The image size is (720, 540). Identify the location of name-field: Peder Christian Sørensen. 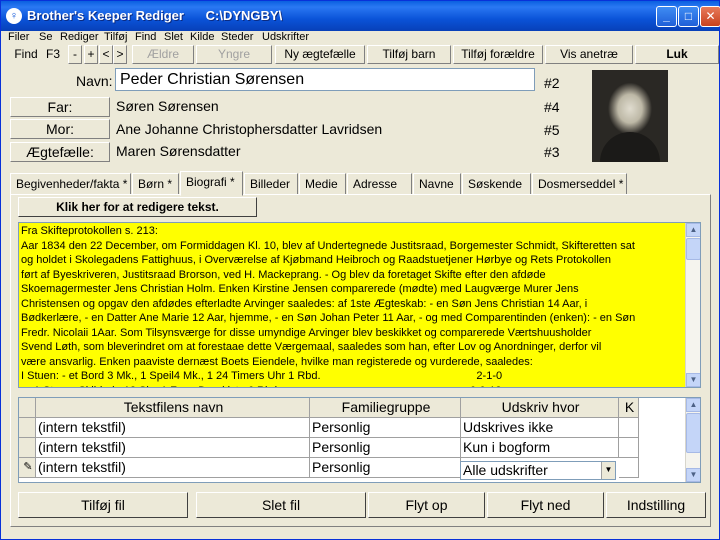
(325, 79).